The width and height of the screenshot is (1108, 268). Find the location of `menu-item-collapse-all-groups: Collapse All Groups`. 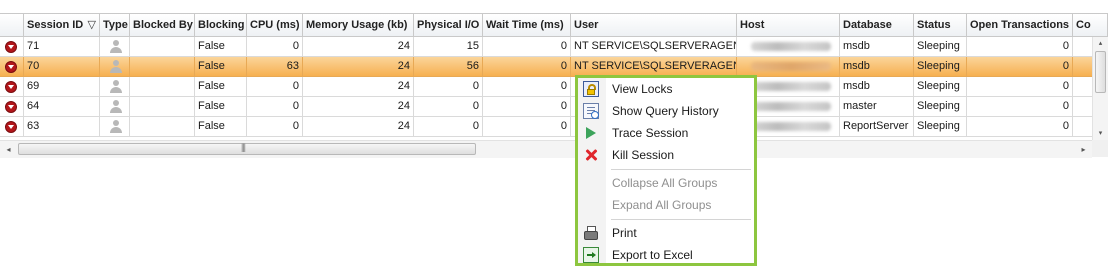

menu-item-collapse-all-groups: Collapse All Groups is located at coordinates (666, 183).